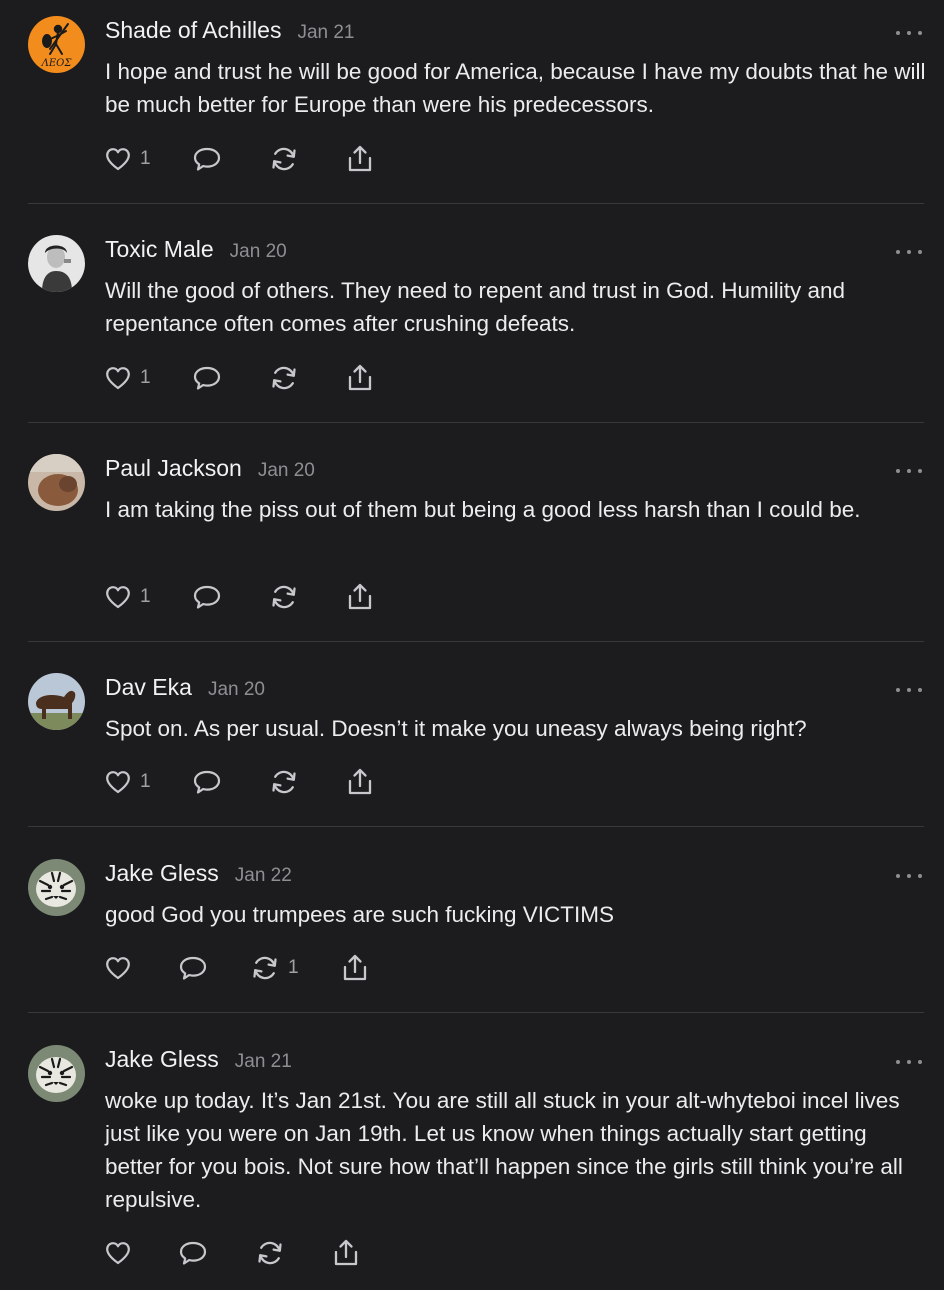 This screenshot has height=1290, width=944. I want to click on comment-header: Paul Jackson Jan 20, so click(210, 470).